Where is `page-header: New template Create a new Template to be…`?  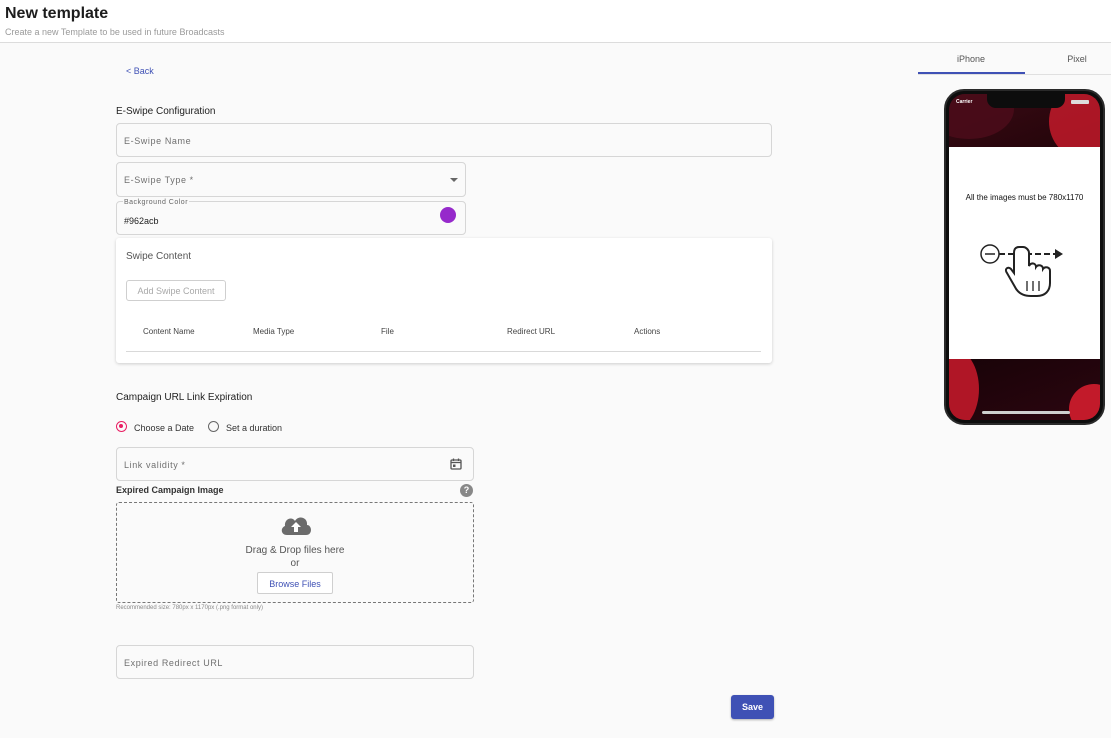 page-header: New template Create a new Template to be… is located at coordinates (555, 21).